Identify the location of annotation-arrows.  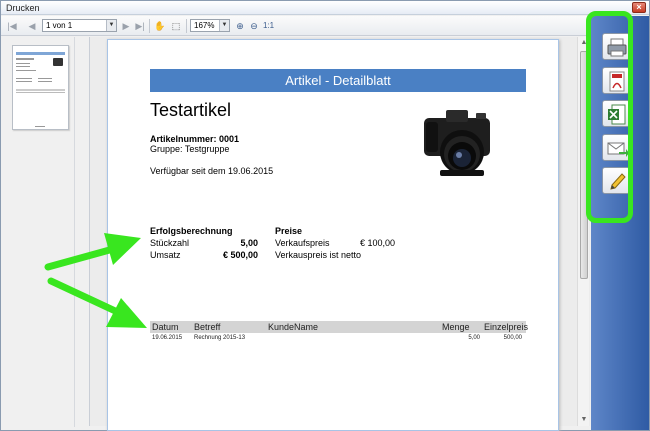
(95, 280).